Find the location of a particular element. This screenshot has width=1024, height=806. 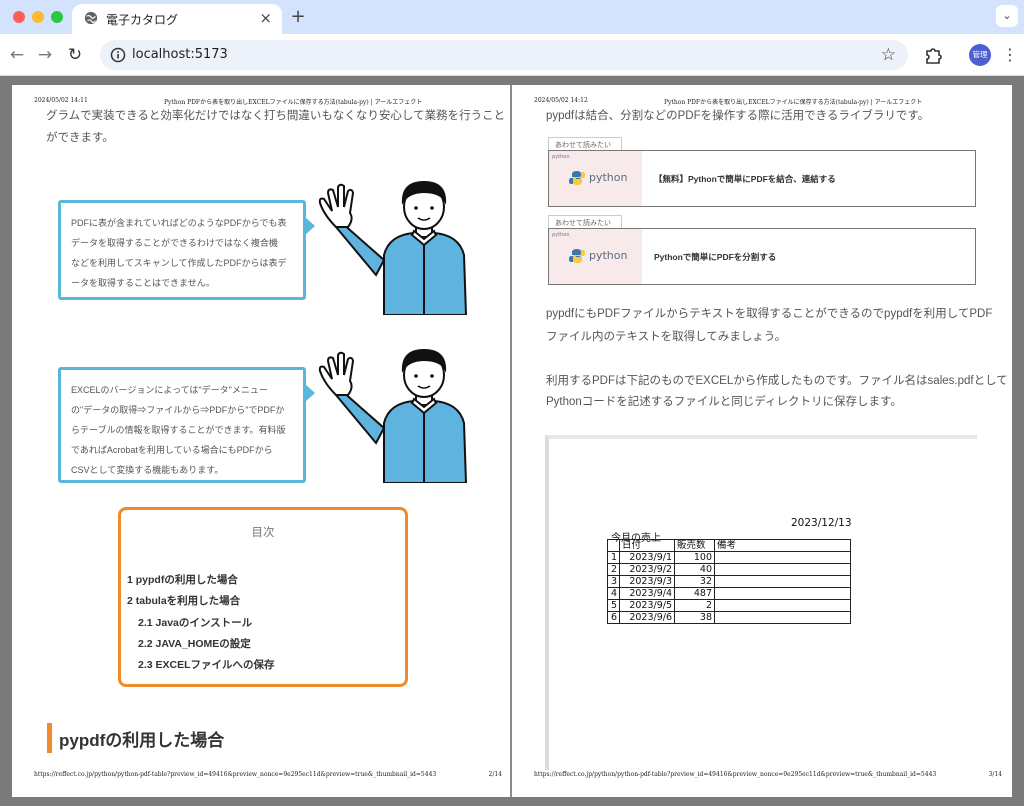

page-header-date: 2024/05/02 14:11 is located at coordinates (61, 100).